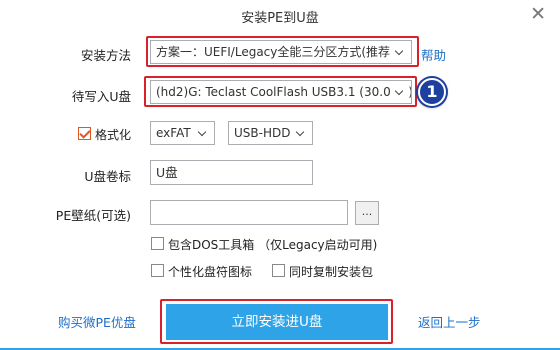 The width and height of the screenshot is (560, 350). Describe the element at coordinates (113, 135) in the screenshot. I see `format-label: 格式化` at that location.